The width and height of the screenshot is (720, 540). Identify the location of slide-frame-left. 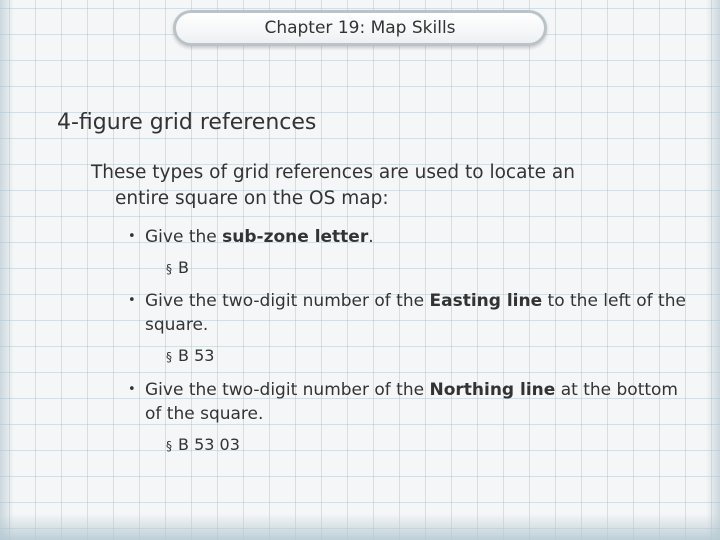
(7, 270).